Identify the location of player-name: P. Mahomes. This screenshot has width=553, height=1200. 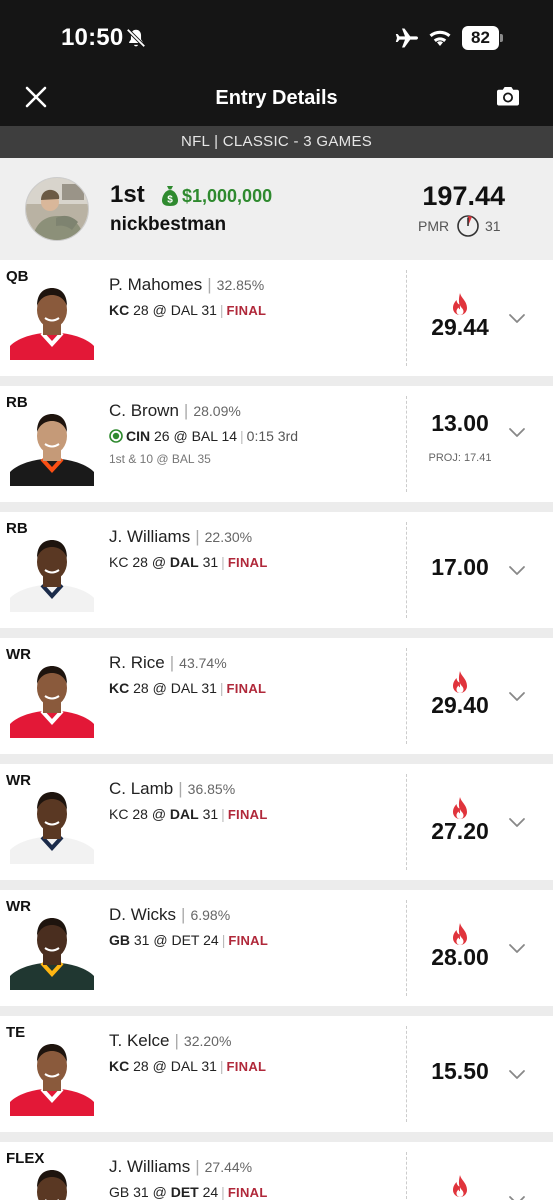
(155, 284).